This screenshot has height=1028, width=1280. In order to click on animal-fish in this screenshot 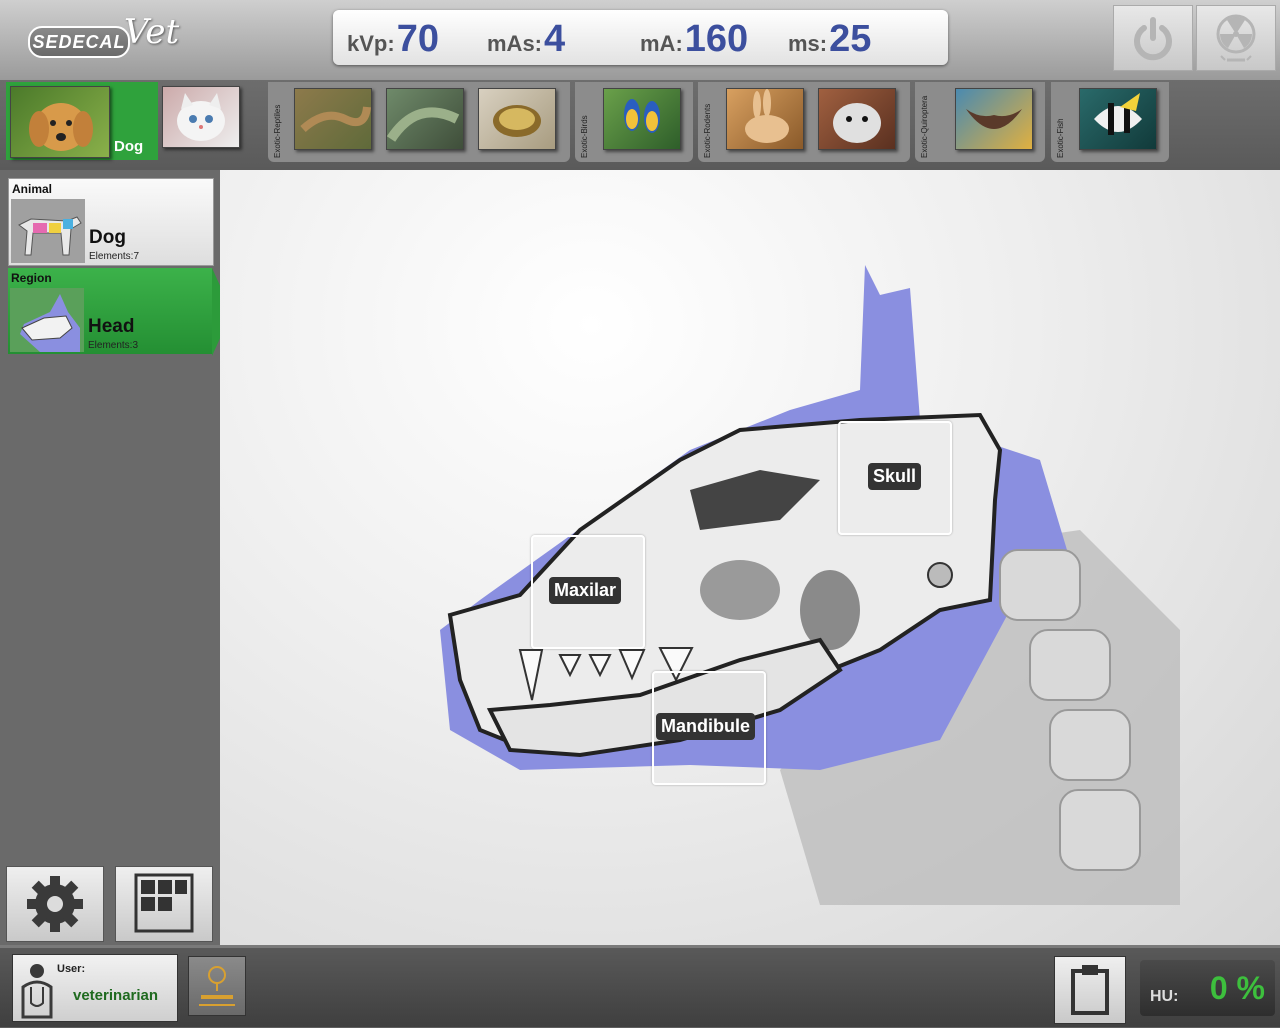, I will do `click(1118, 119)`.